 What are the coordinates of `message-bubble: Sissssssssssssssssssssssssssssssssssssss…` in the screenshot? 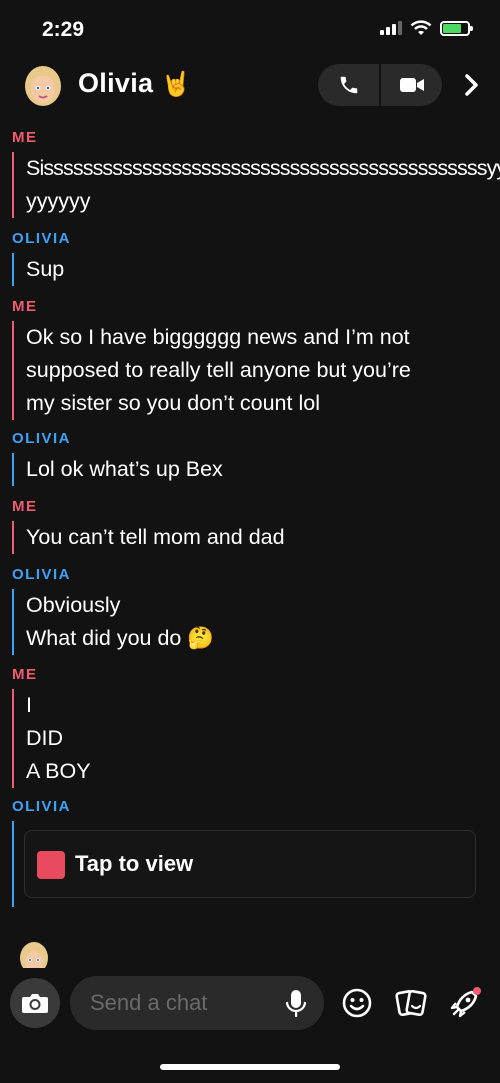 It's located at (256, 185).